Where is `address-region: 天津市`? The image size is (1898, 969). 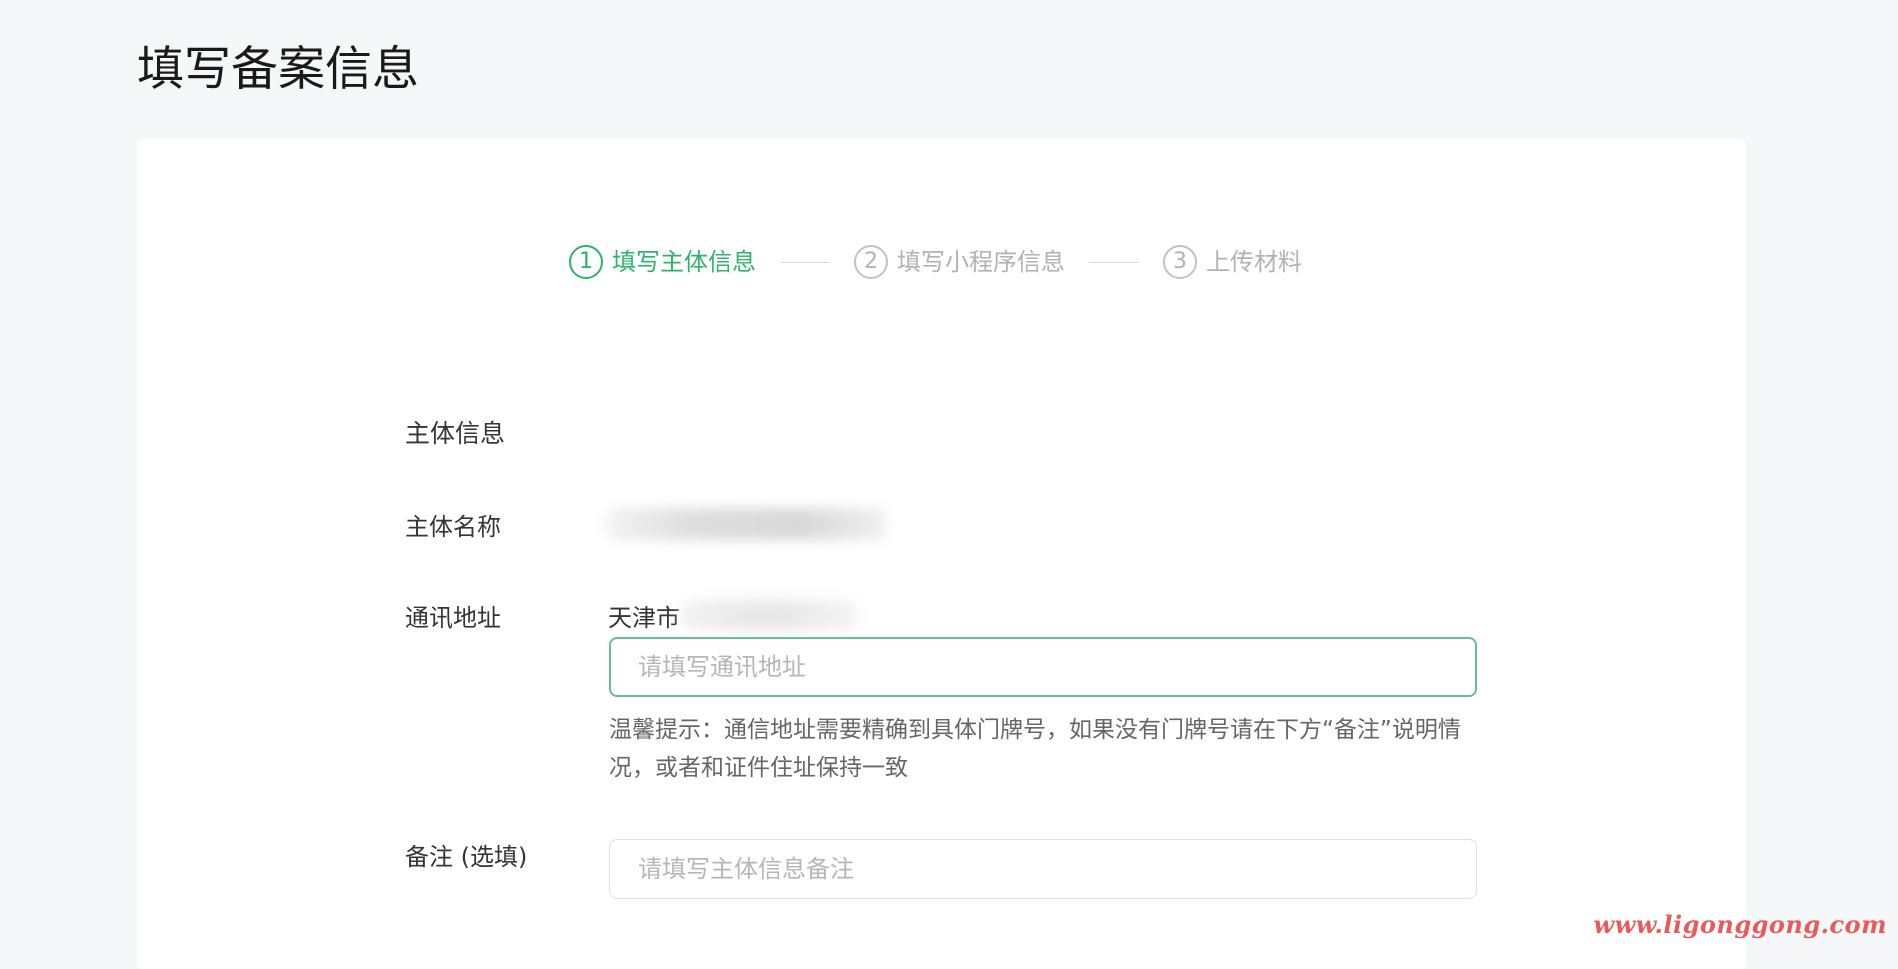
address-region: 天津市 is located at coordinates (644, 618).